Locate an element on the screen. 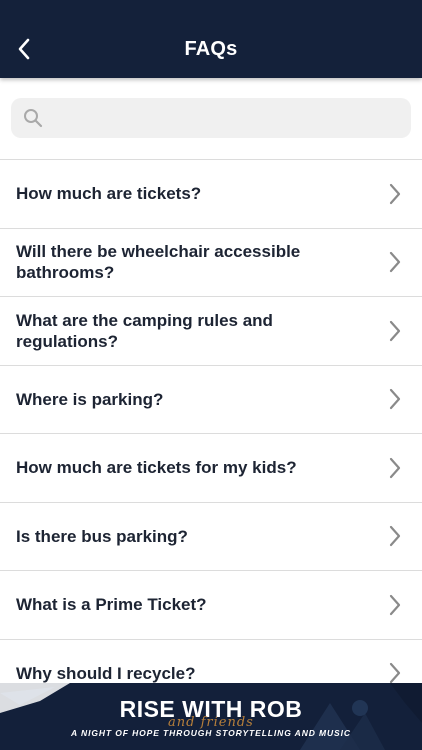 The height and width of the screenshot is (750, 422). faq-question: How much are tickets for my kids? is located at coordinates (156, 468).